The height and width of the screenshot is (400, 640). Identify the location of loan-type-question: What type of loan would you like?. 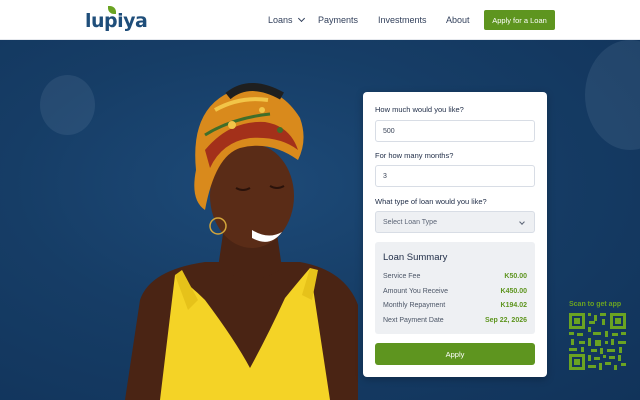
(431, 201).